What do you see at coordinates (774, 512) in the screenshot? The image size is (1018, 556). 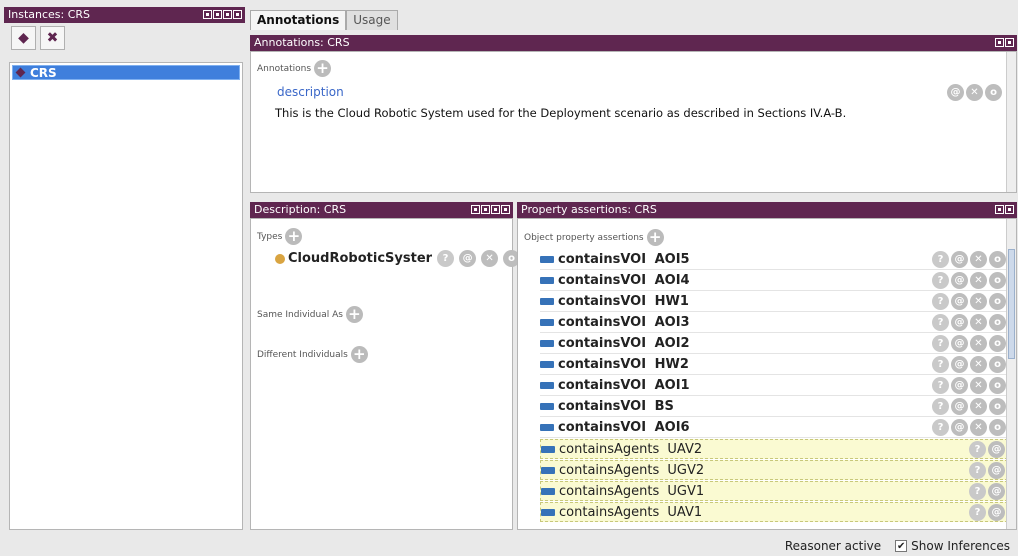 I see `property-assertion-row: containsAgents UAV1? @` at bounding box center [774, 512].